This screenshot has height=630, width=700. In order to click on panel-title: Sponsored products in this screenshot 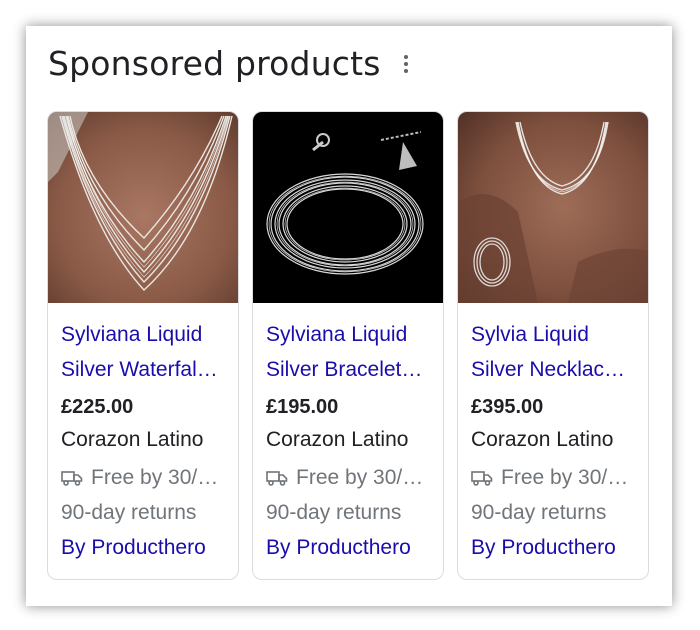, I will do `click(214, 63)`.